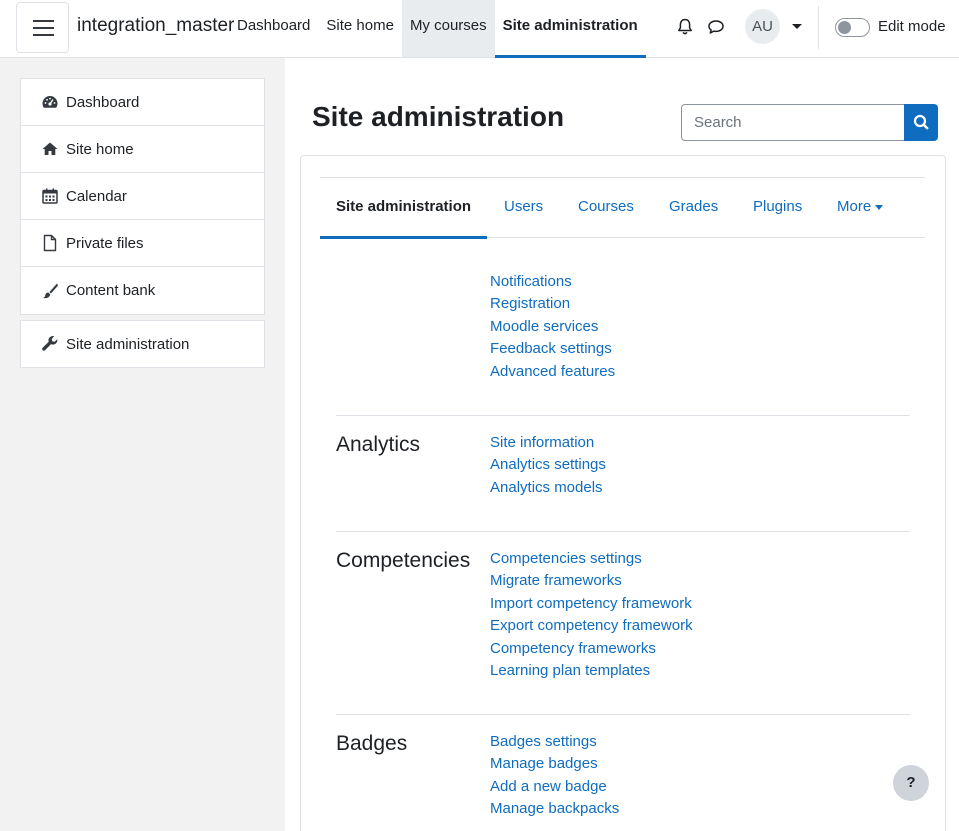 This screenshot has width=959, height=831. Describe the element at coordinates (42, 27) in the screenshot. I see `menu-toggle-button` at that location.